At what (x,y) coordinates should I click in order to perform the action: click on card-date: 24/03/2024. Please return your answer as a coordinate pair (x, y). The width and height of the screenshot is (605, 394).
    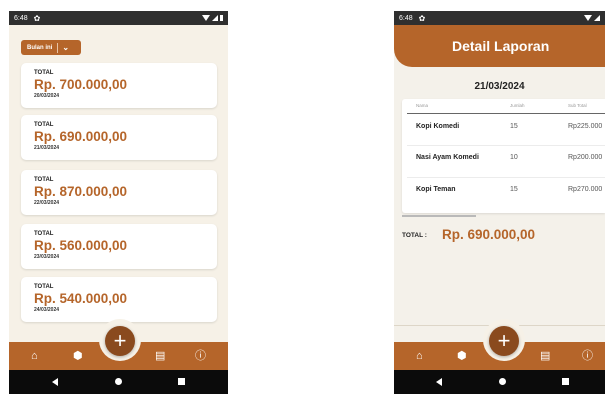
    Looking at the image, I should click on (47, 310).